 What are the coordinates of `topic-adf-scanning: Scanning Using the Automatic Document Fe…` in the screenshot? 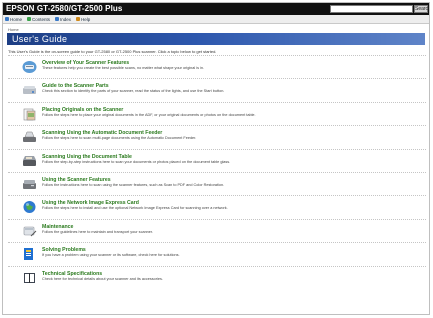 It's located at (217, 136).